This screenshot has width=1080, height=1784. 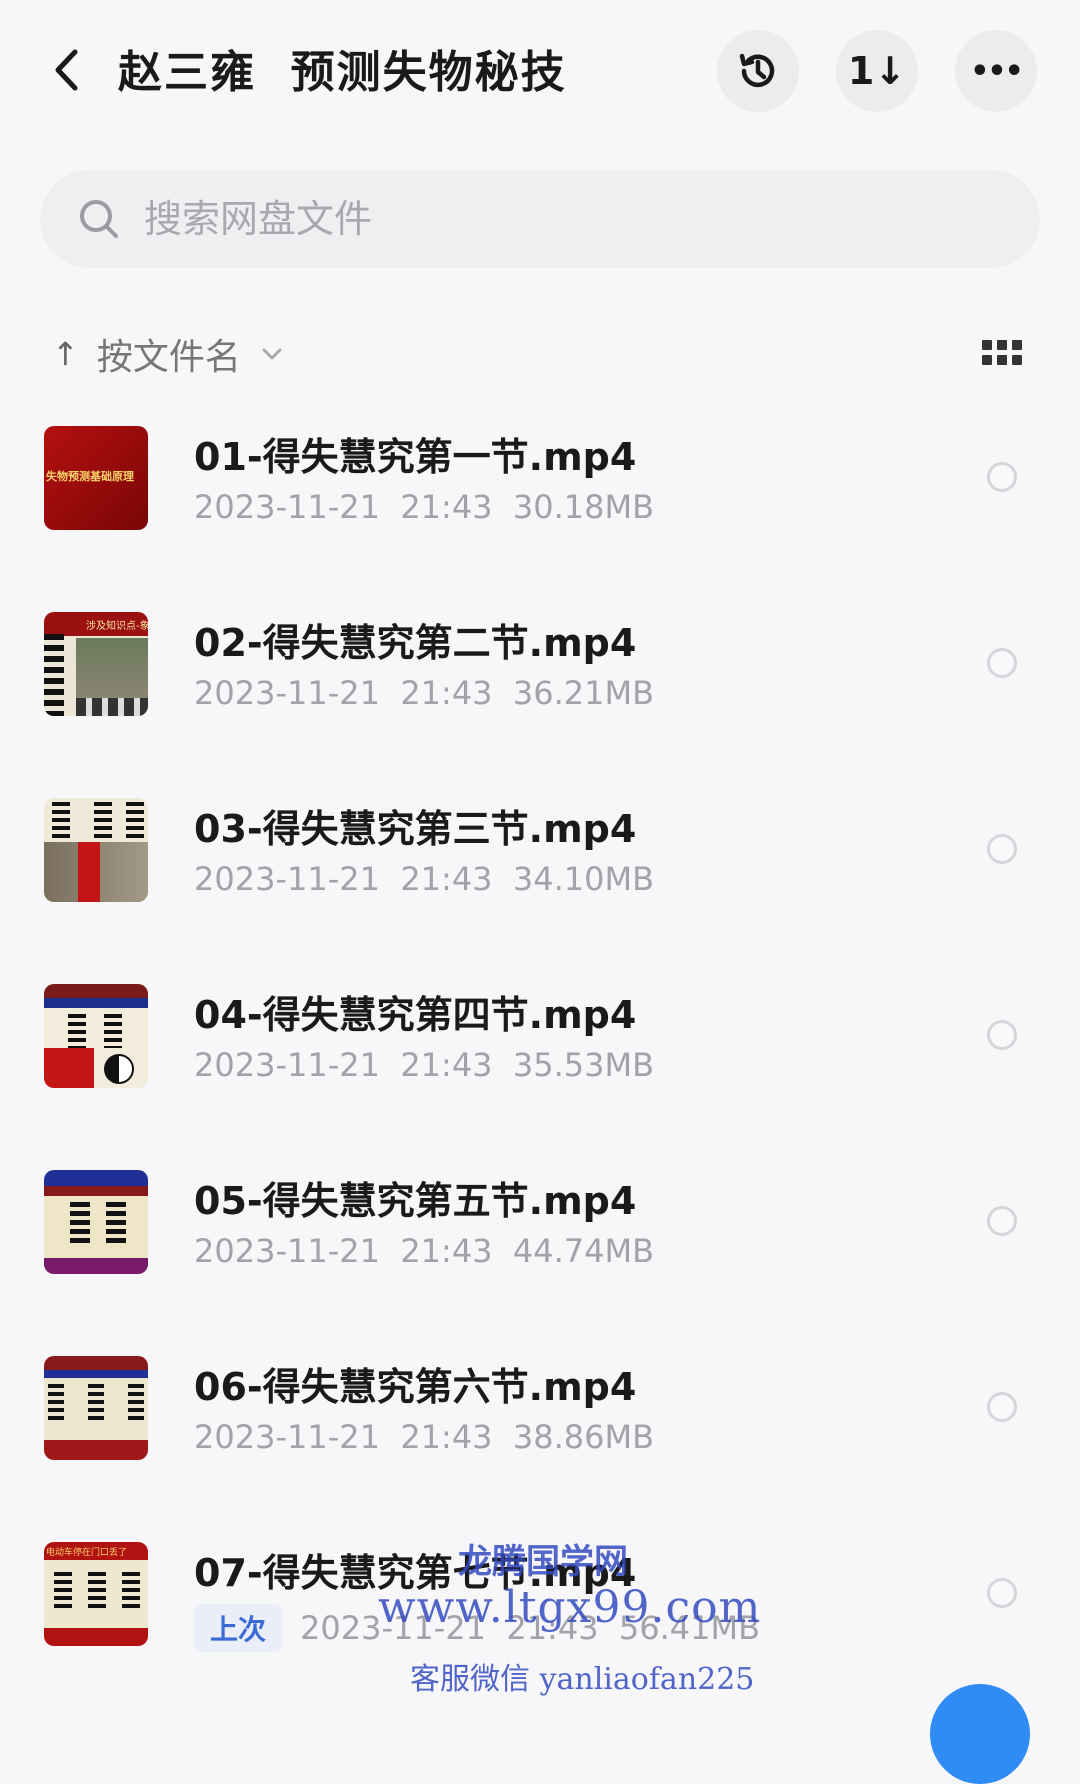 I want to click on history-icon, so click(x=757, y=70).